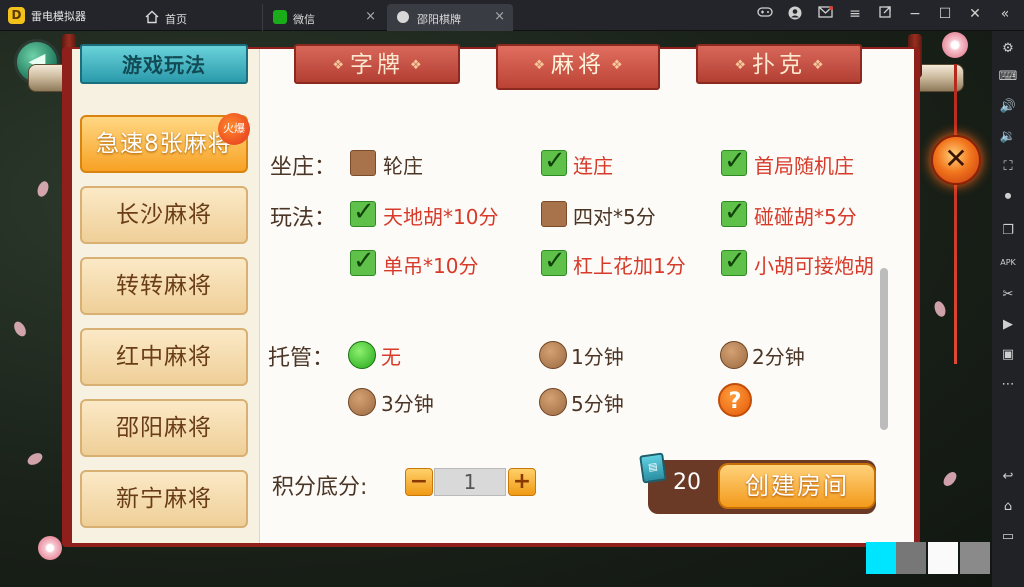  Describe the element at coordinates (391, 357) in the screenshot. I see `option-label: 无` at that location.